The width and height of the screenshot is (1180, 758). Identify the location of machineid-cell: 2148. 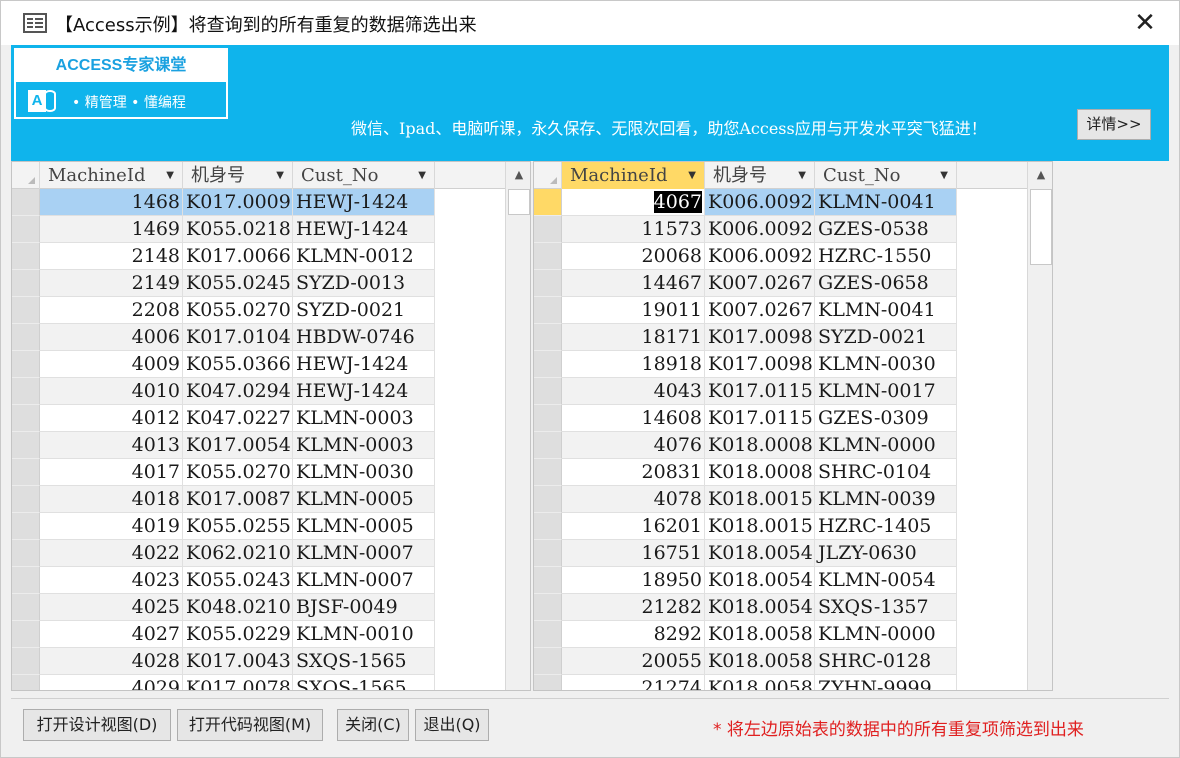
(111, 256).